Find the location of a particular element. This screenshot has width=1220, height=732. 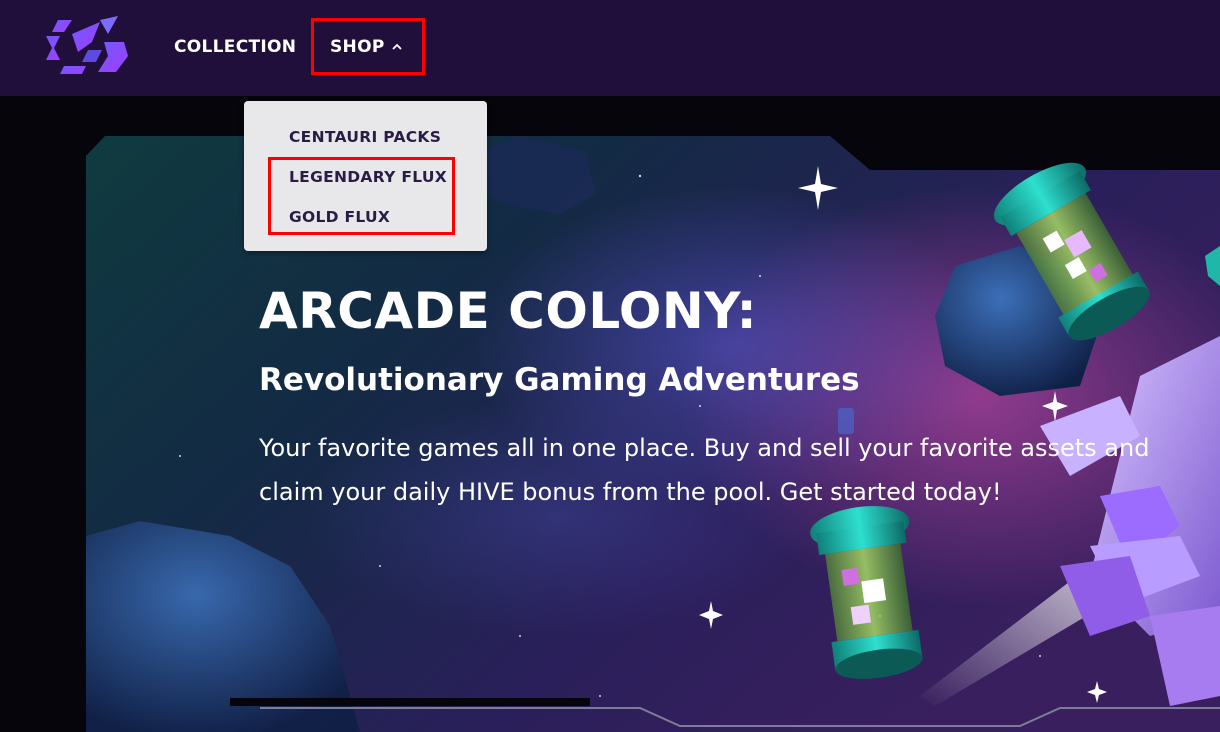

shop-dropdown-menu: CENTAURI PACKS LEGENDARY FLUX GOLD FLUX is located at coordinates (365, 176).